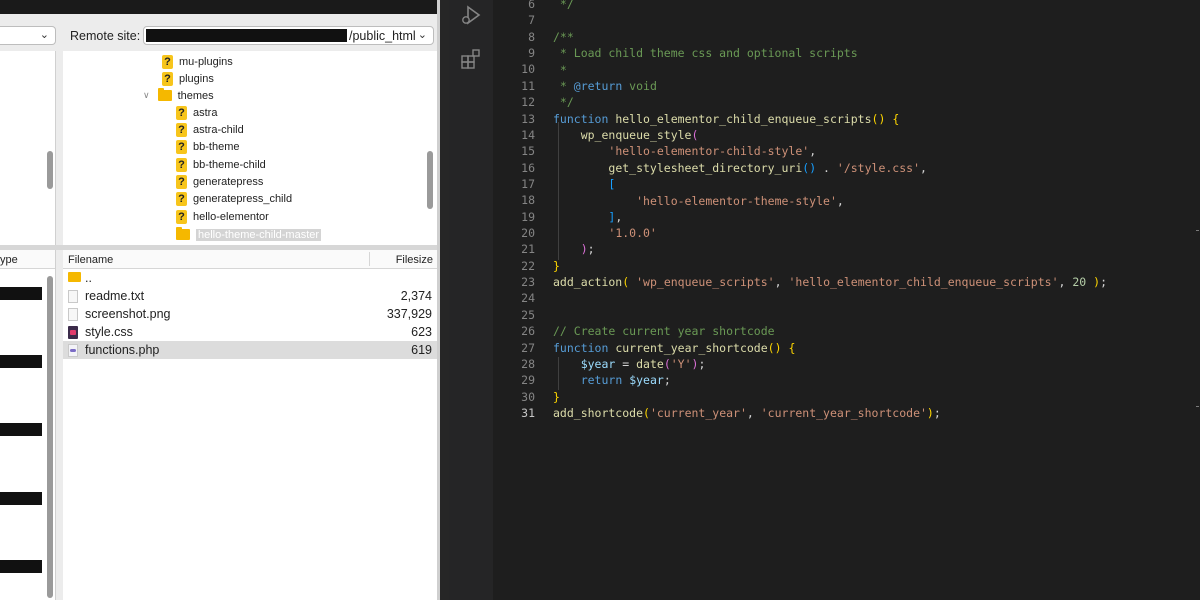  What do you see at coordinates (528, 363) in the screenshot?
I see `line-number: 28` at bounding box center [528, 363].